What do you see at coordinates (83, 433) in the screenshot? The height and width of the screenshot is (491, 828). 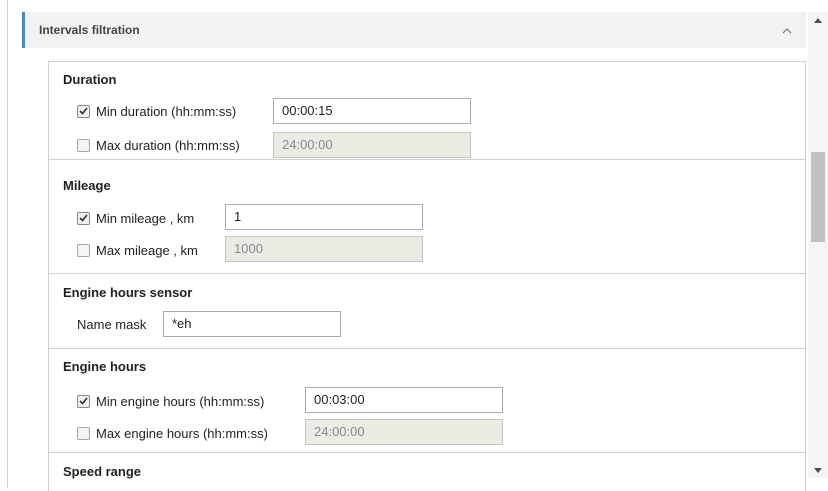 I see `max-engine-hours-checkbox` at bounding box center [83, 433].